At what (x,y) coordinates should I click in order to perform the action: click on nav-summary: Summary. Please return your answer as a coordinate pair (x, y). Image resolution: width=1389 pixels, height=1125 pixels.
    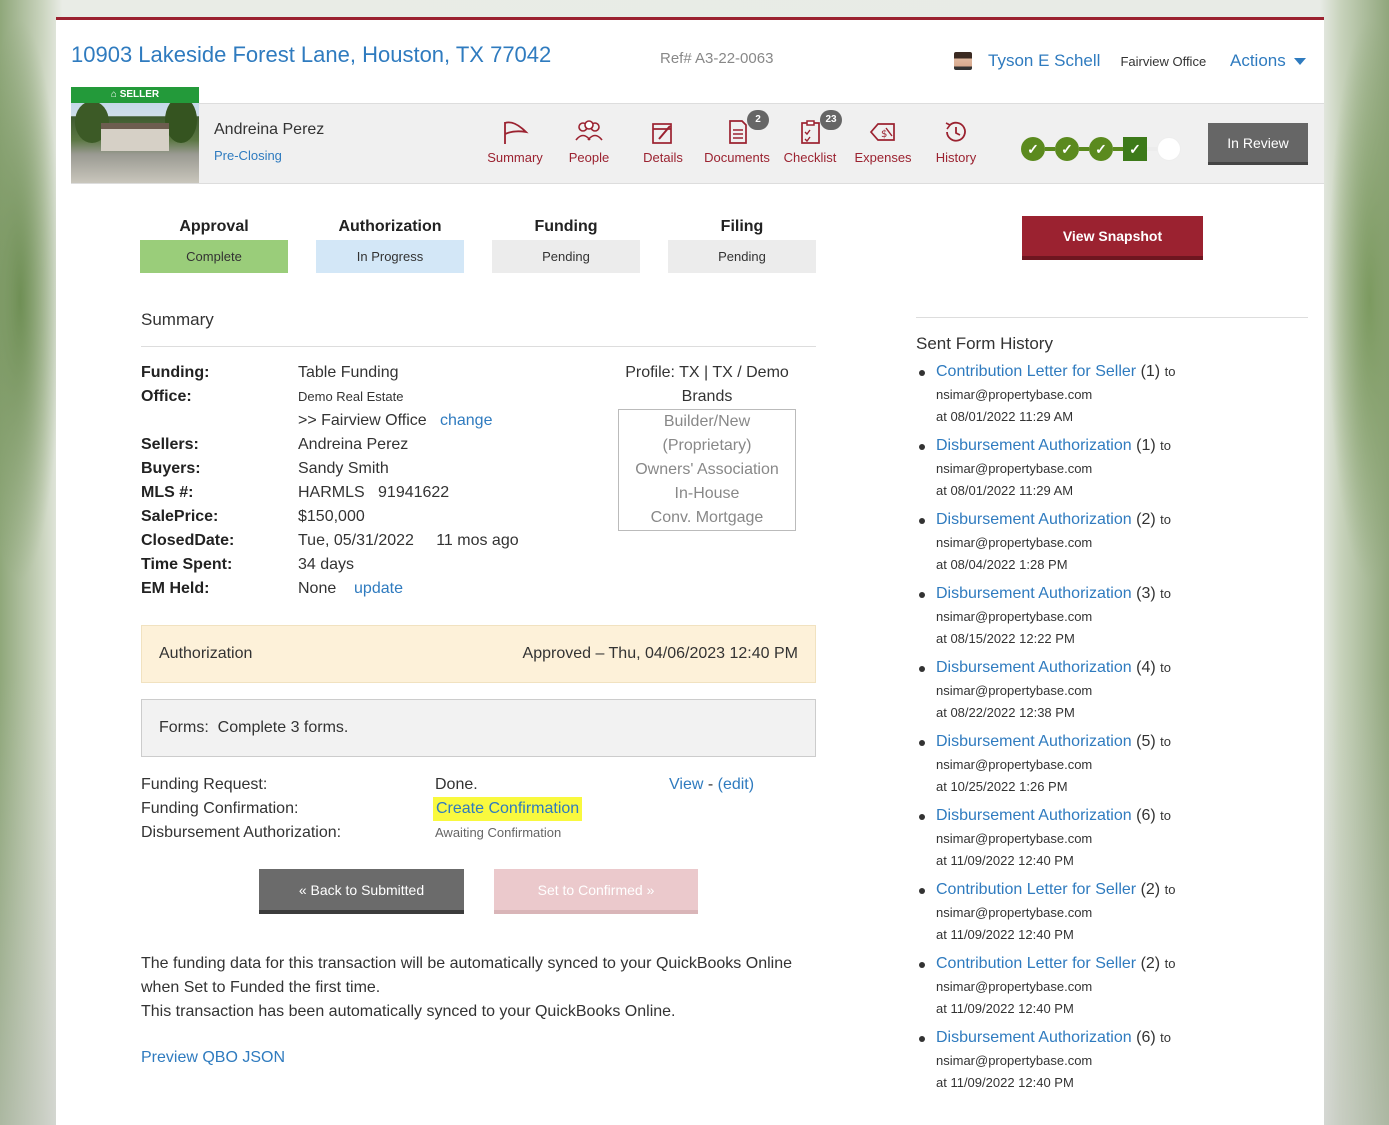
    Looking at the image, I should click on (515, 141).